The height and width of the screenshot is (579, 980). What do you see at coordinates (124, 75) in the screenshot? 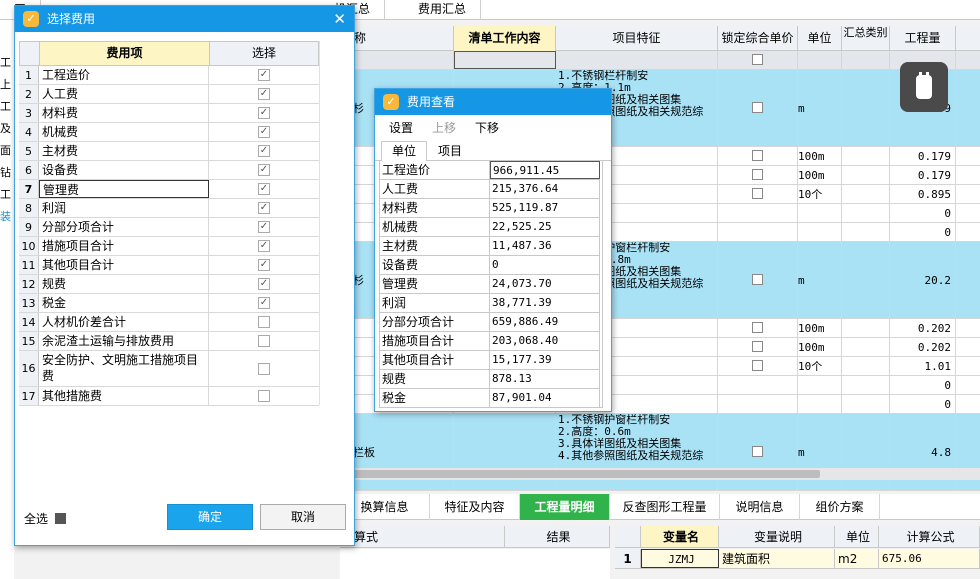
I see `fee-item-name: 工程造价` at bounding box center [124, 75].